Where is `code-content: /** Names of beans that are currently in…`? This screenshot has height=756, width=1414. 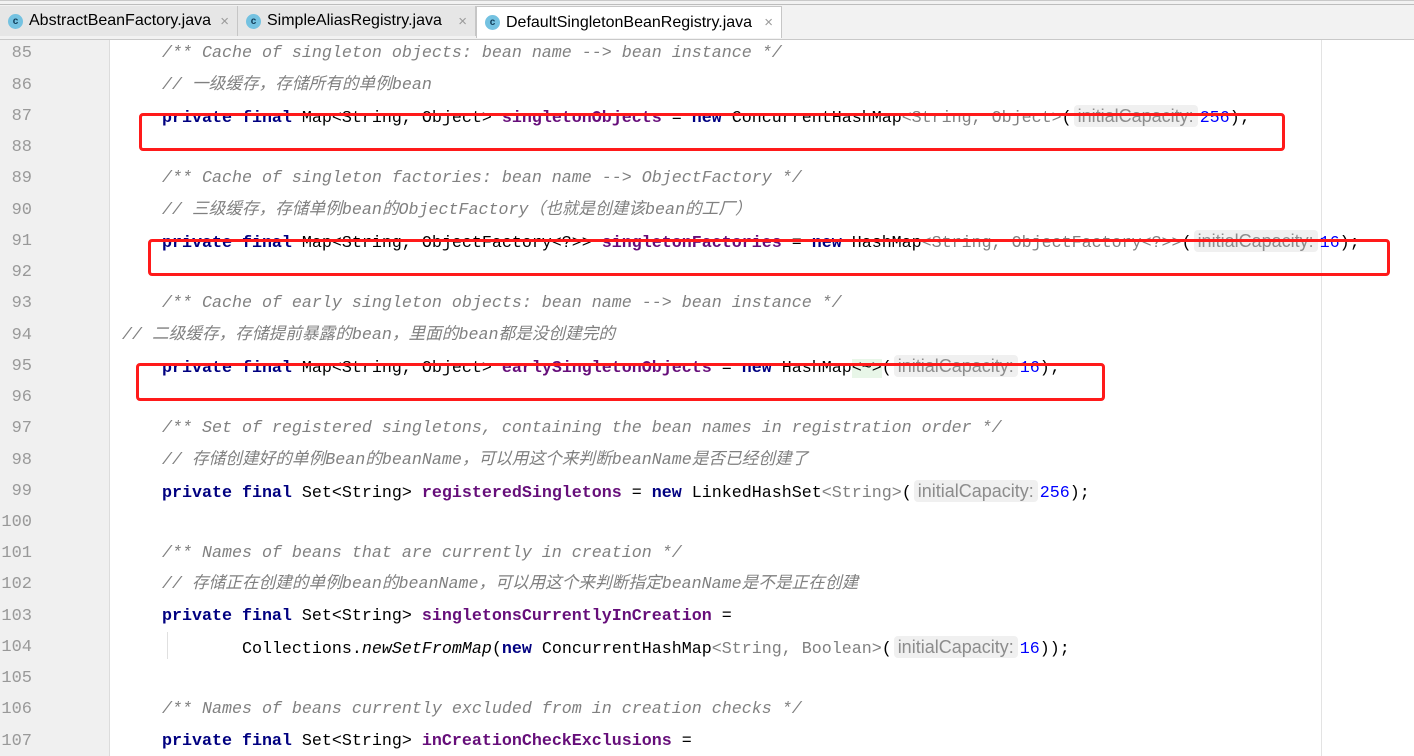
code-content: /** Names of beans that are currently in… is located at coordinates (402, 553).